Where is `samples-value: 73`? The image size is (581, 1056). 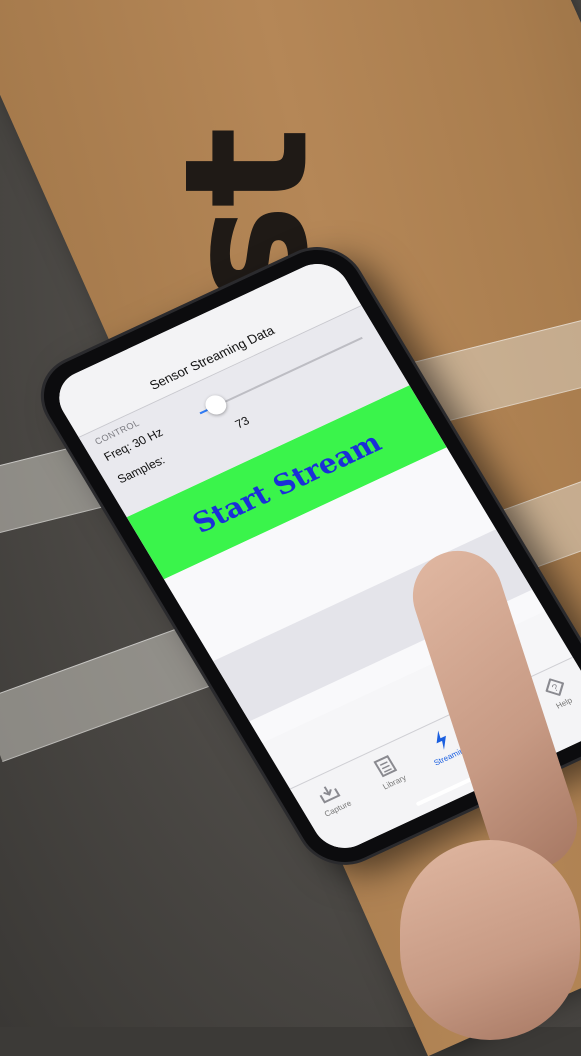
samples-value: 73 is located at coordinates (242, 422).